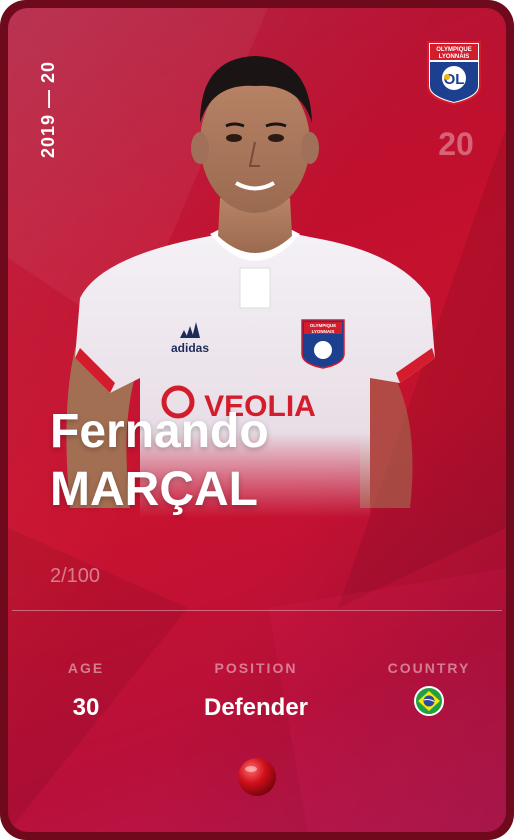 This screenshot has width=514, height=840. I want to click on player-first-name: Fernando, so click(159, 431).